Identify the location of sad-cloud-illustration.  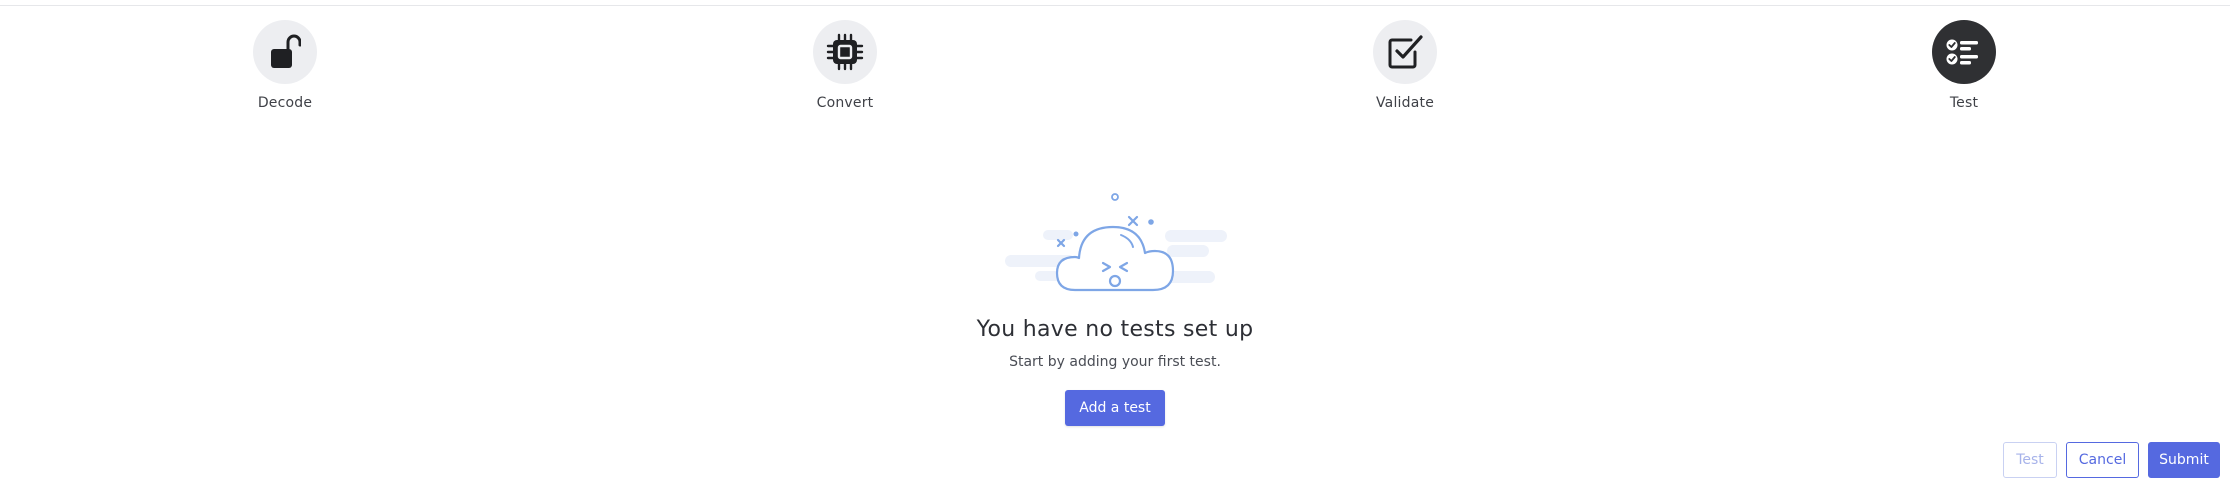
(1115, 245).